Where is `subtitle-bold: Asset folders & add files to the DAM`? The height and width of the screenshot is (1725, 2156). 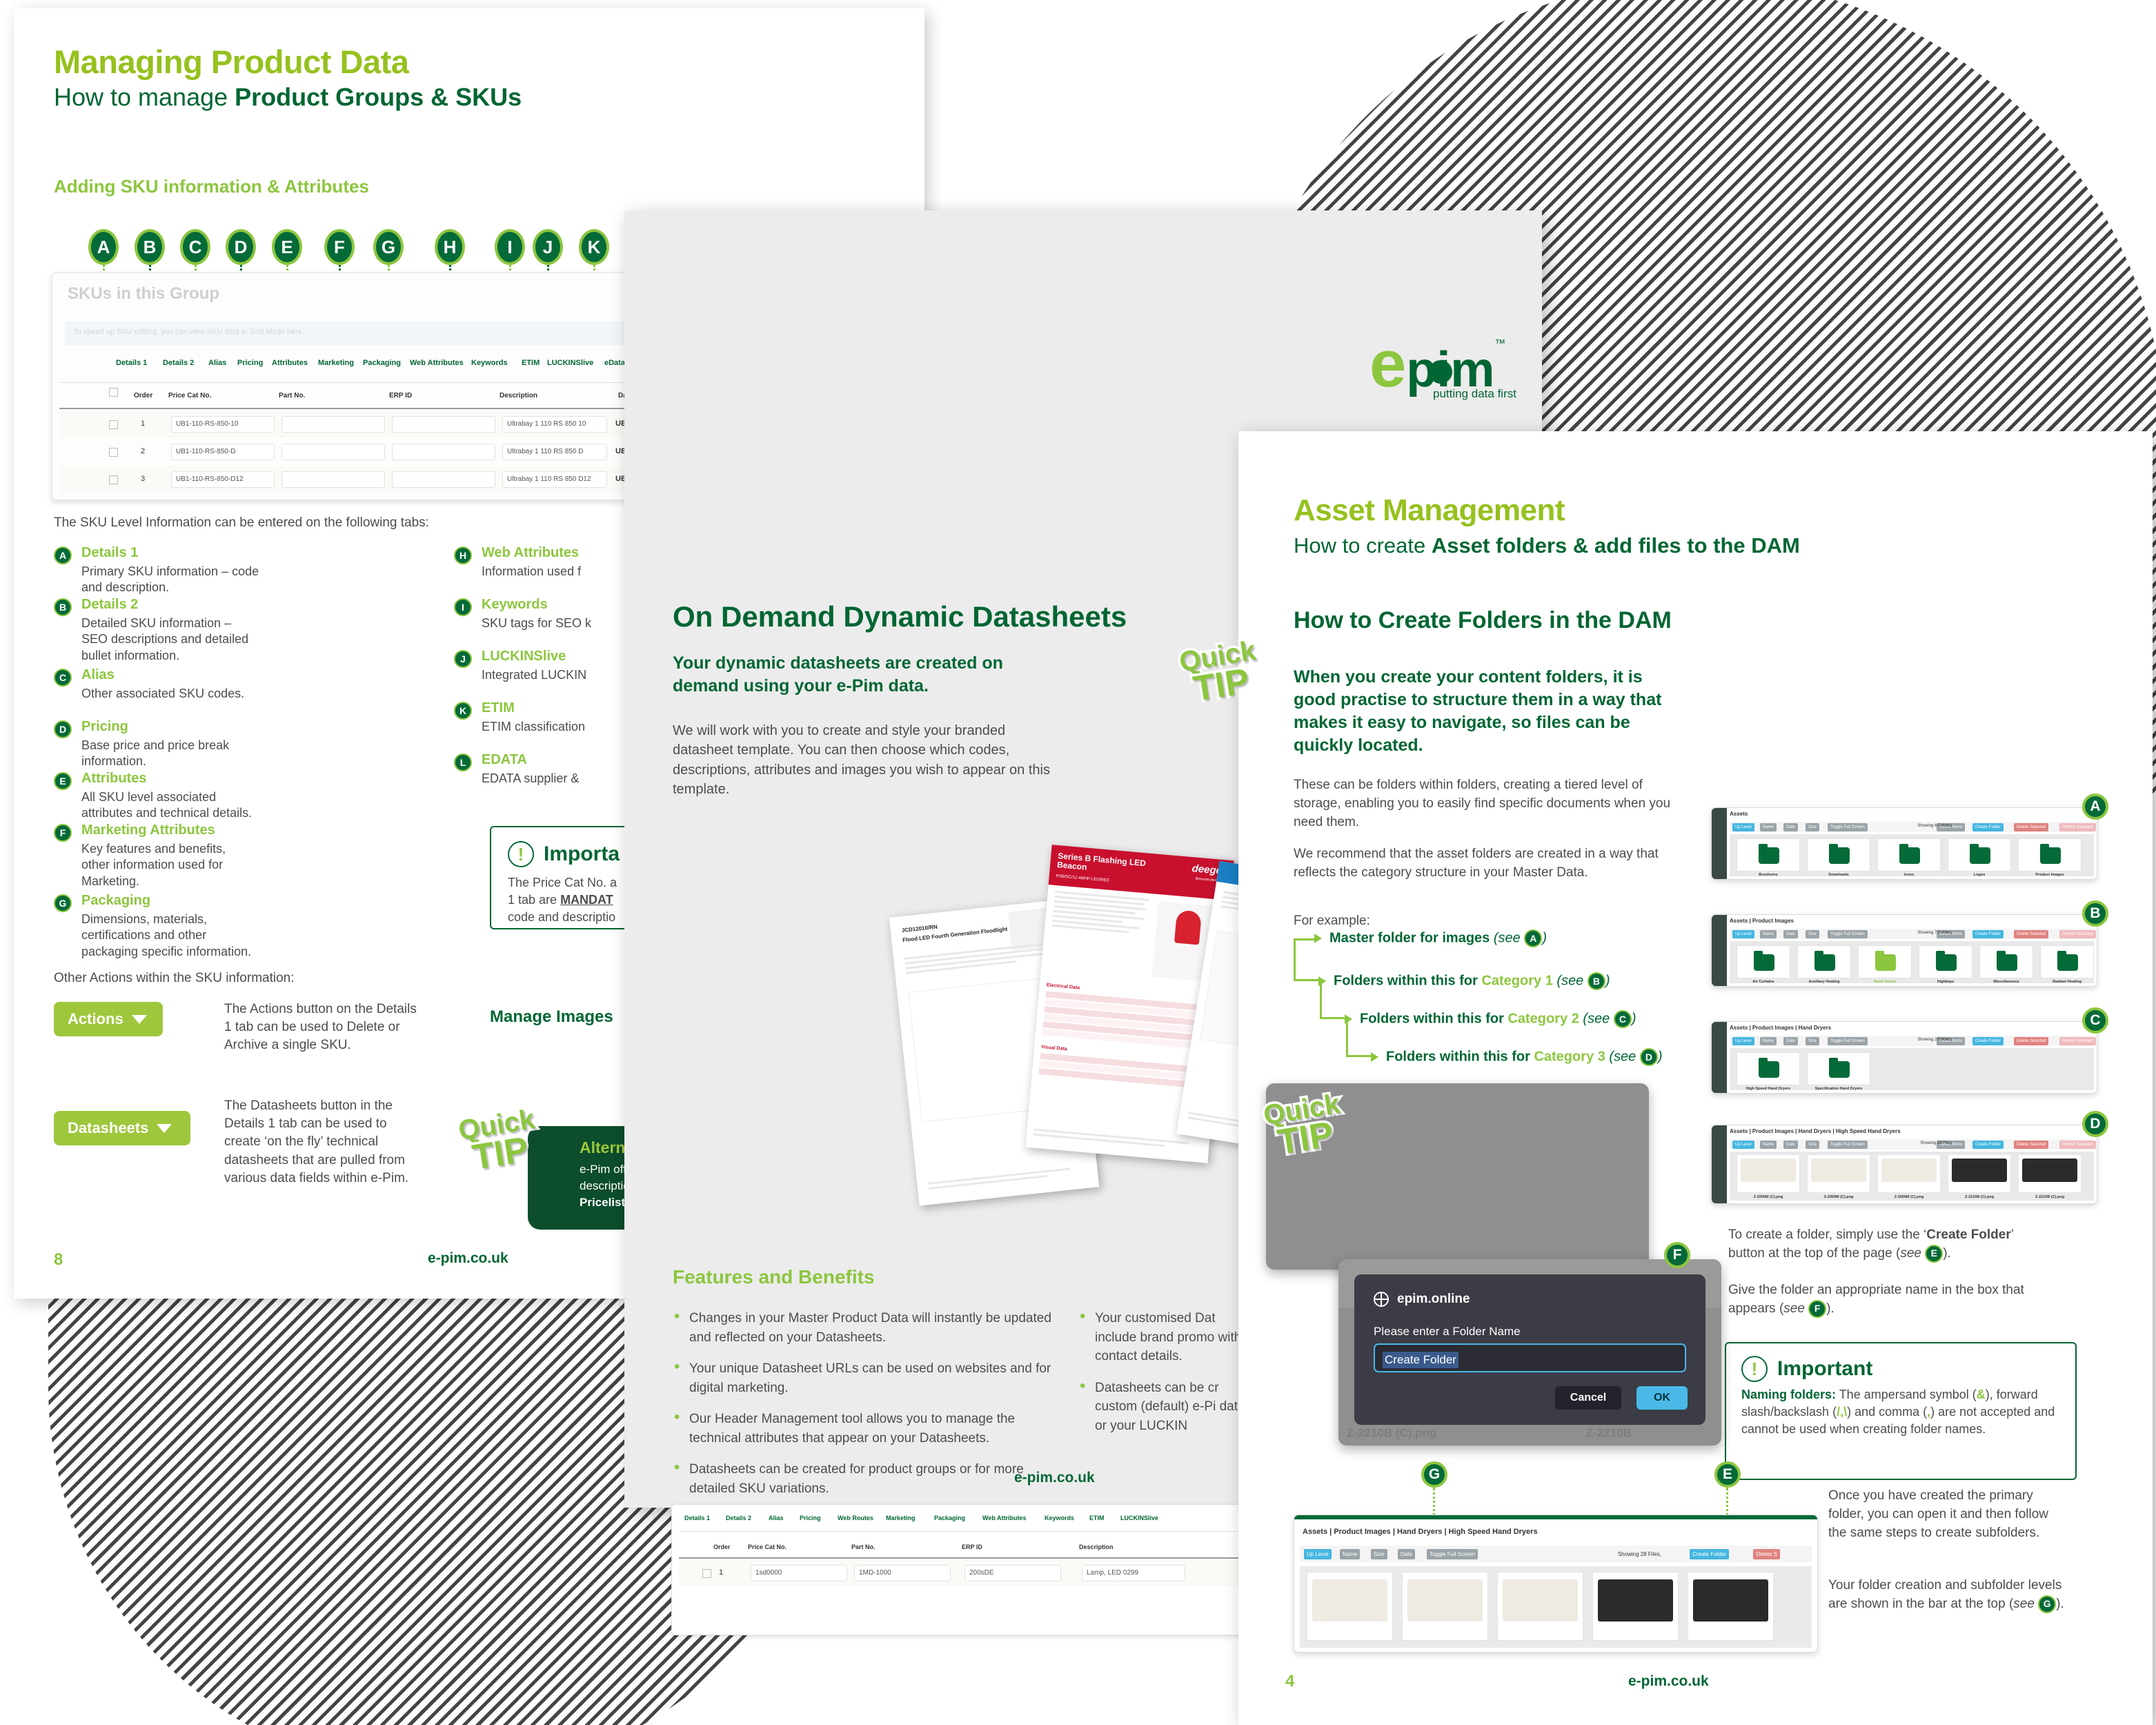
subtitle-bold: Asset folders & add files to the DAM is located at coordinates (1616, 545).